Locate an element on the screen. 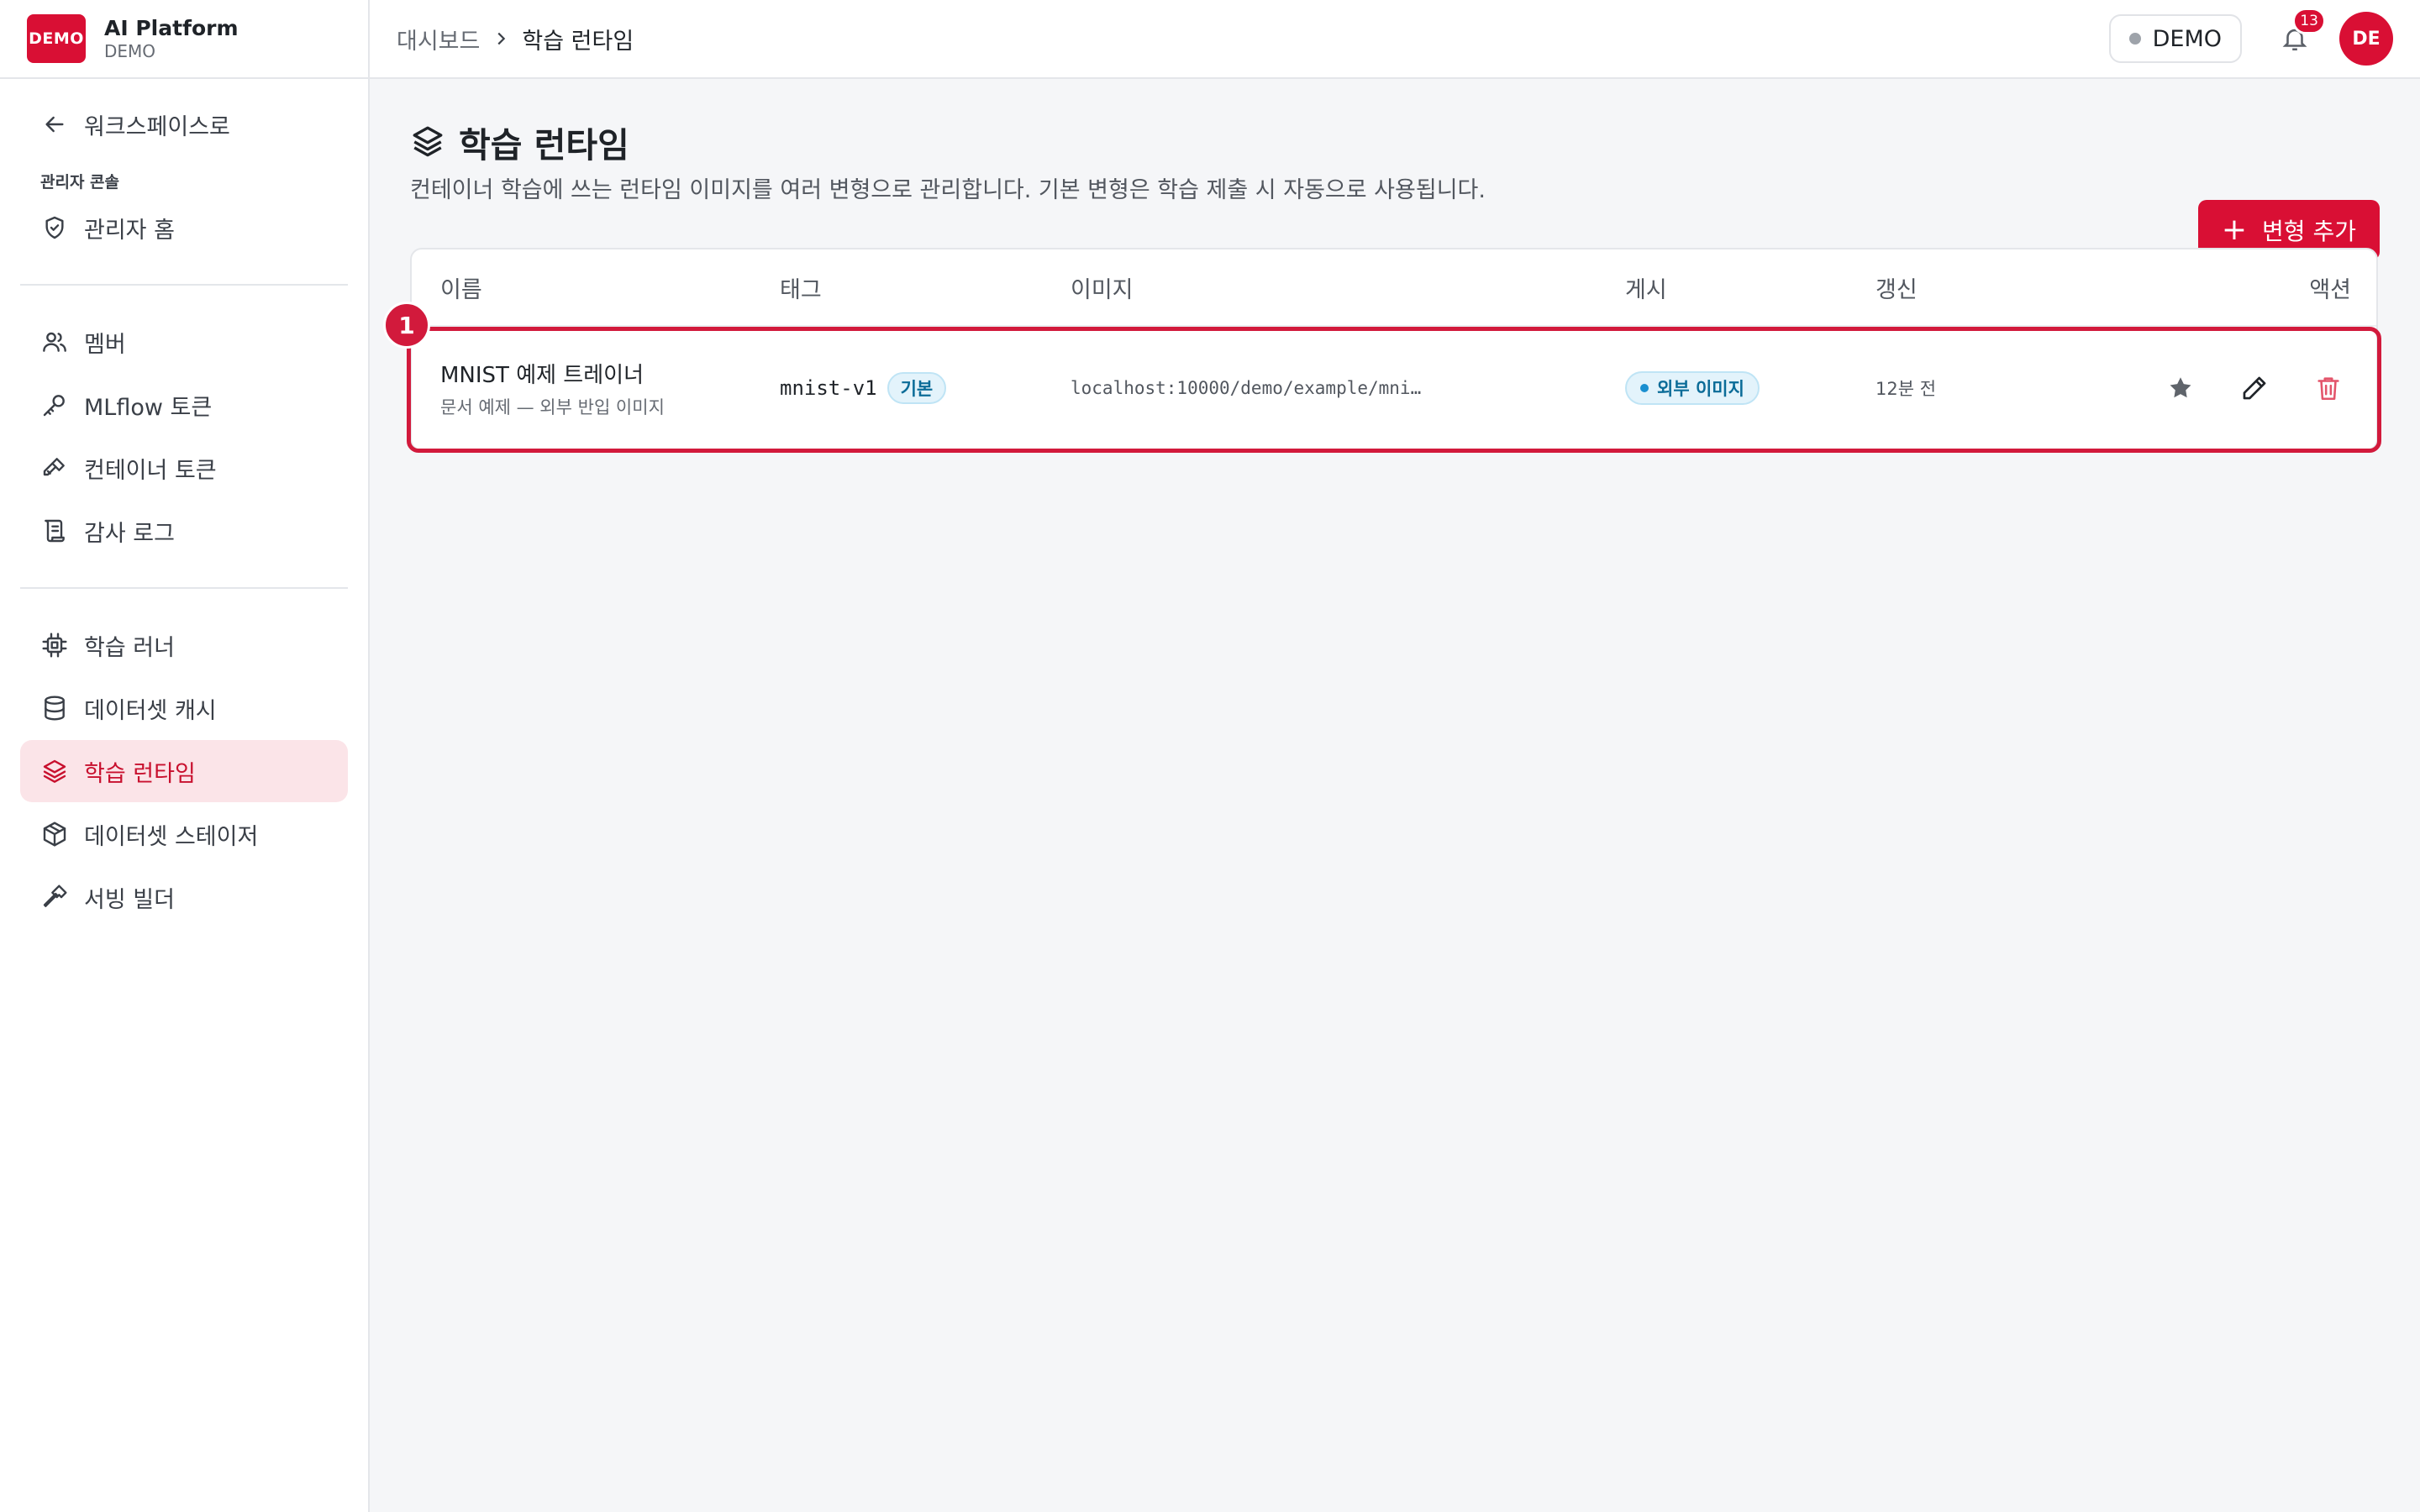 This screenshot has width=2420, height=1512. back-to-workspace-link: 워크스페이스로 is located at coordinates (184, 124).